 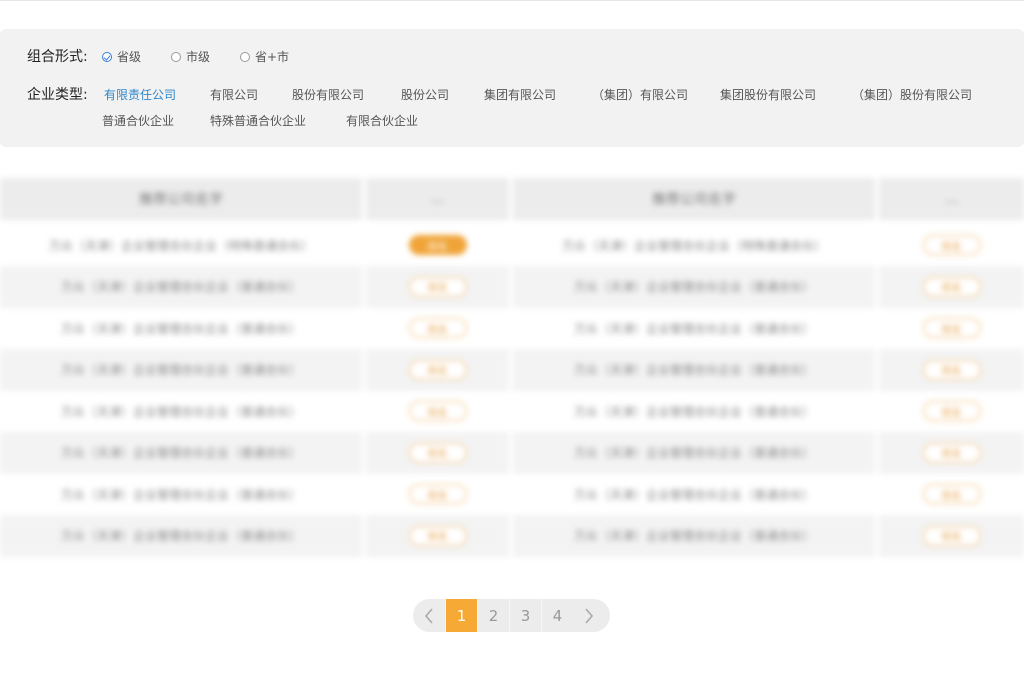 What do you see at coordinates (520, 94) in the screenshot?
I see `type-option-5: 集团有限公司` at bounding box center [520, 94].